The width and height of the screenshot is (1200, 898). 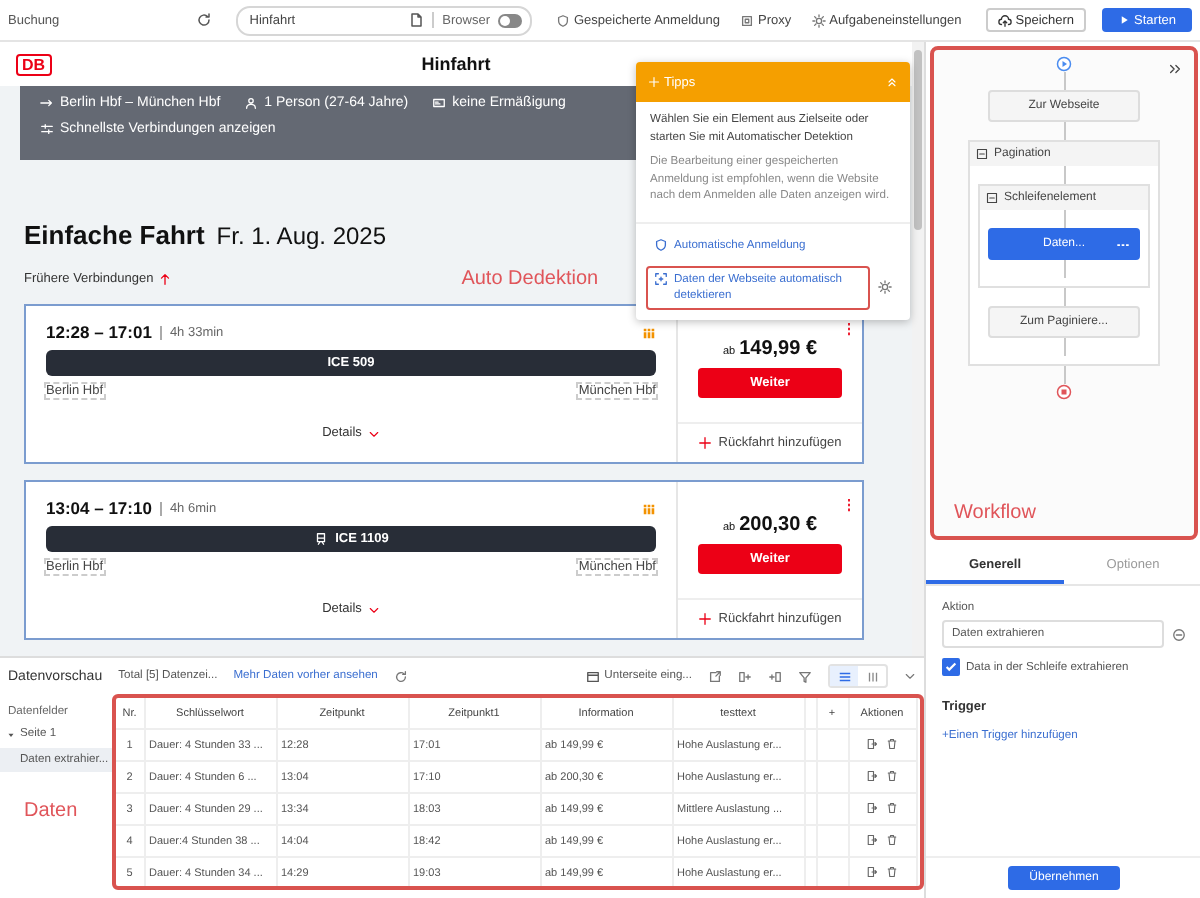 I want to click on time-range: 12:28 – 17:01, so click(x=99, y=332).